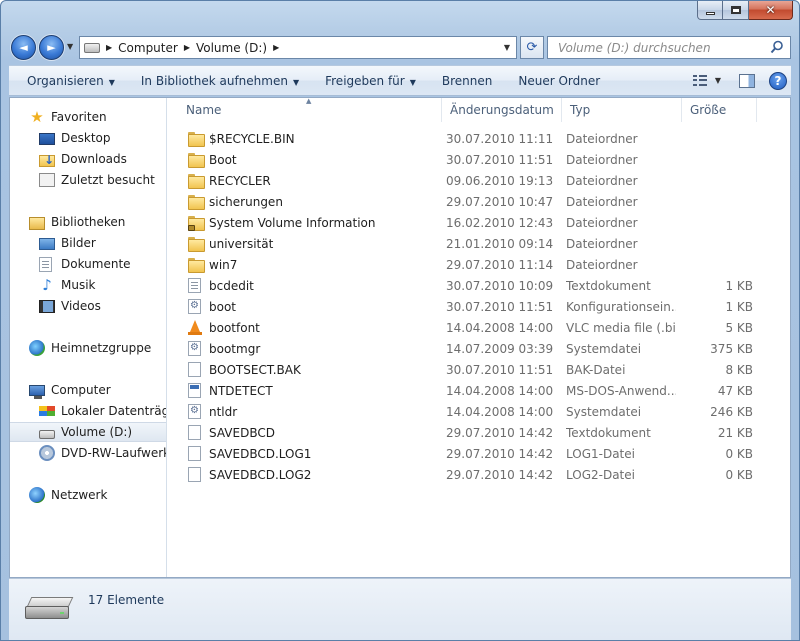 This screenshot has width=800, height=641. What do you see at coordinates (195, 327) in the screenshot?
I see `vlc-icon` at bounding box center [195, 327].